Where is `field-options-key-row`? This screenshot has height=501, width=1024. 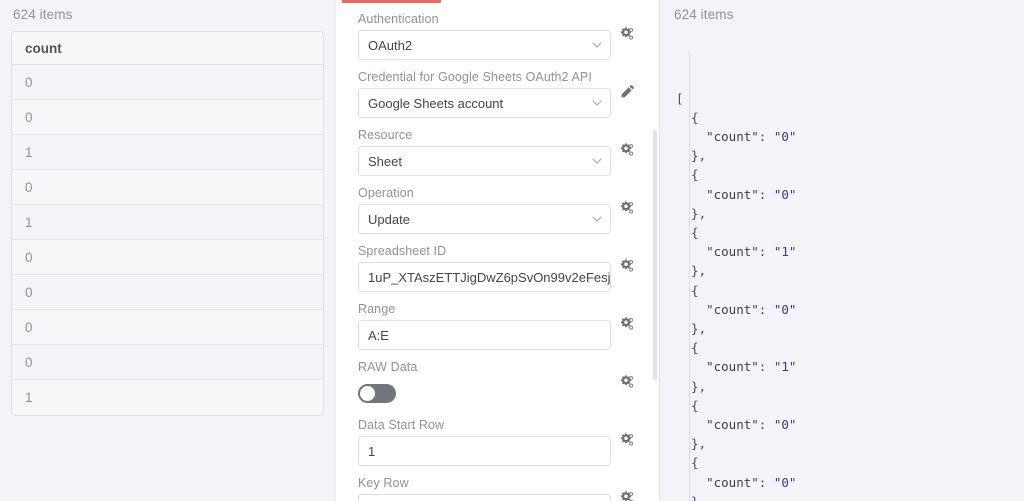
field-options-key-row is located at coordinates (627, 495).